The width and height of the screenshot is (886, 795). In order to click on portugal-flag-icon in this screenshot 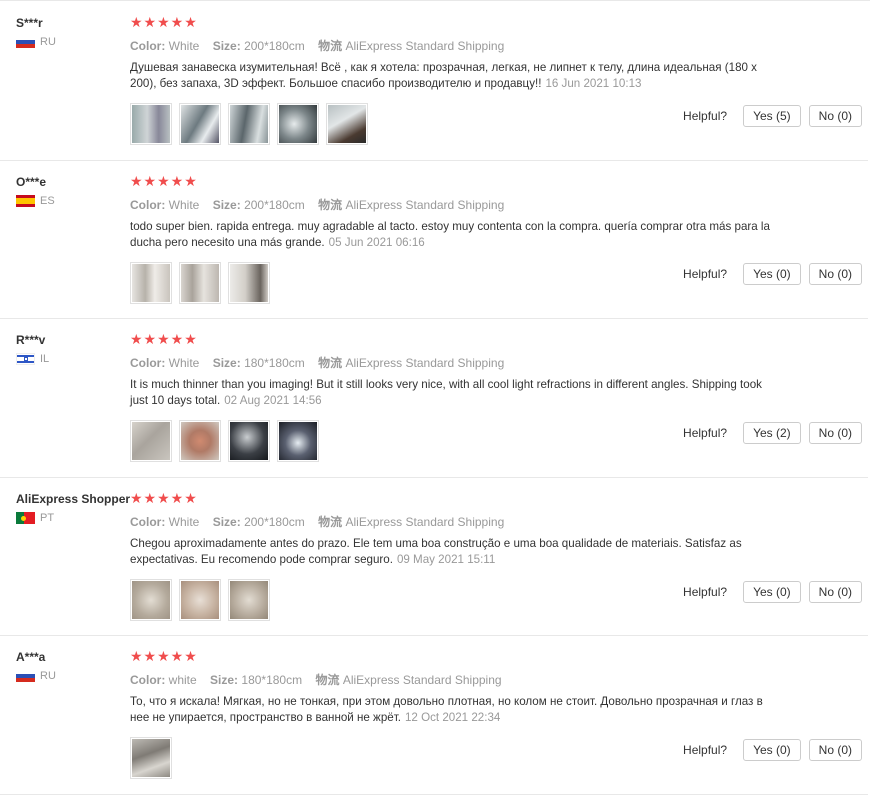, I will do `click(25, 518)`.